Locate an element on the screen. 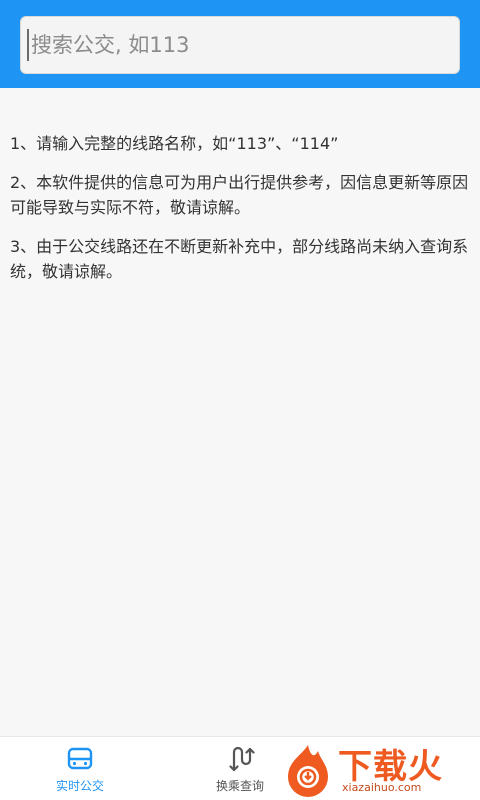 This screenshot has height=800, width=480. tab-transfer-label: 换乘查询 is located at coordinates (239, 786).